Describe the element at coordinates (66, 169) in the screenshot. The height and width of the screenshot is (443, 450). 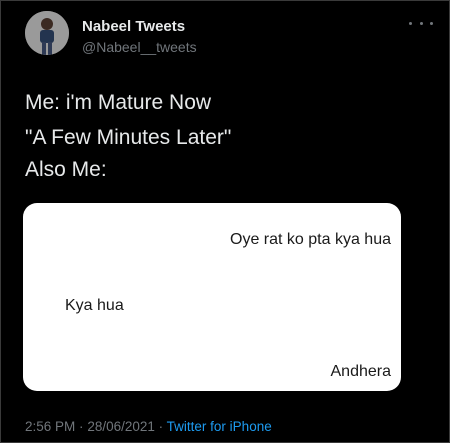
I see `tweet-text-line: Also Me:` at that location.